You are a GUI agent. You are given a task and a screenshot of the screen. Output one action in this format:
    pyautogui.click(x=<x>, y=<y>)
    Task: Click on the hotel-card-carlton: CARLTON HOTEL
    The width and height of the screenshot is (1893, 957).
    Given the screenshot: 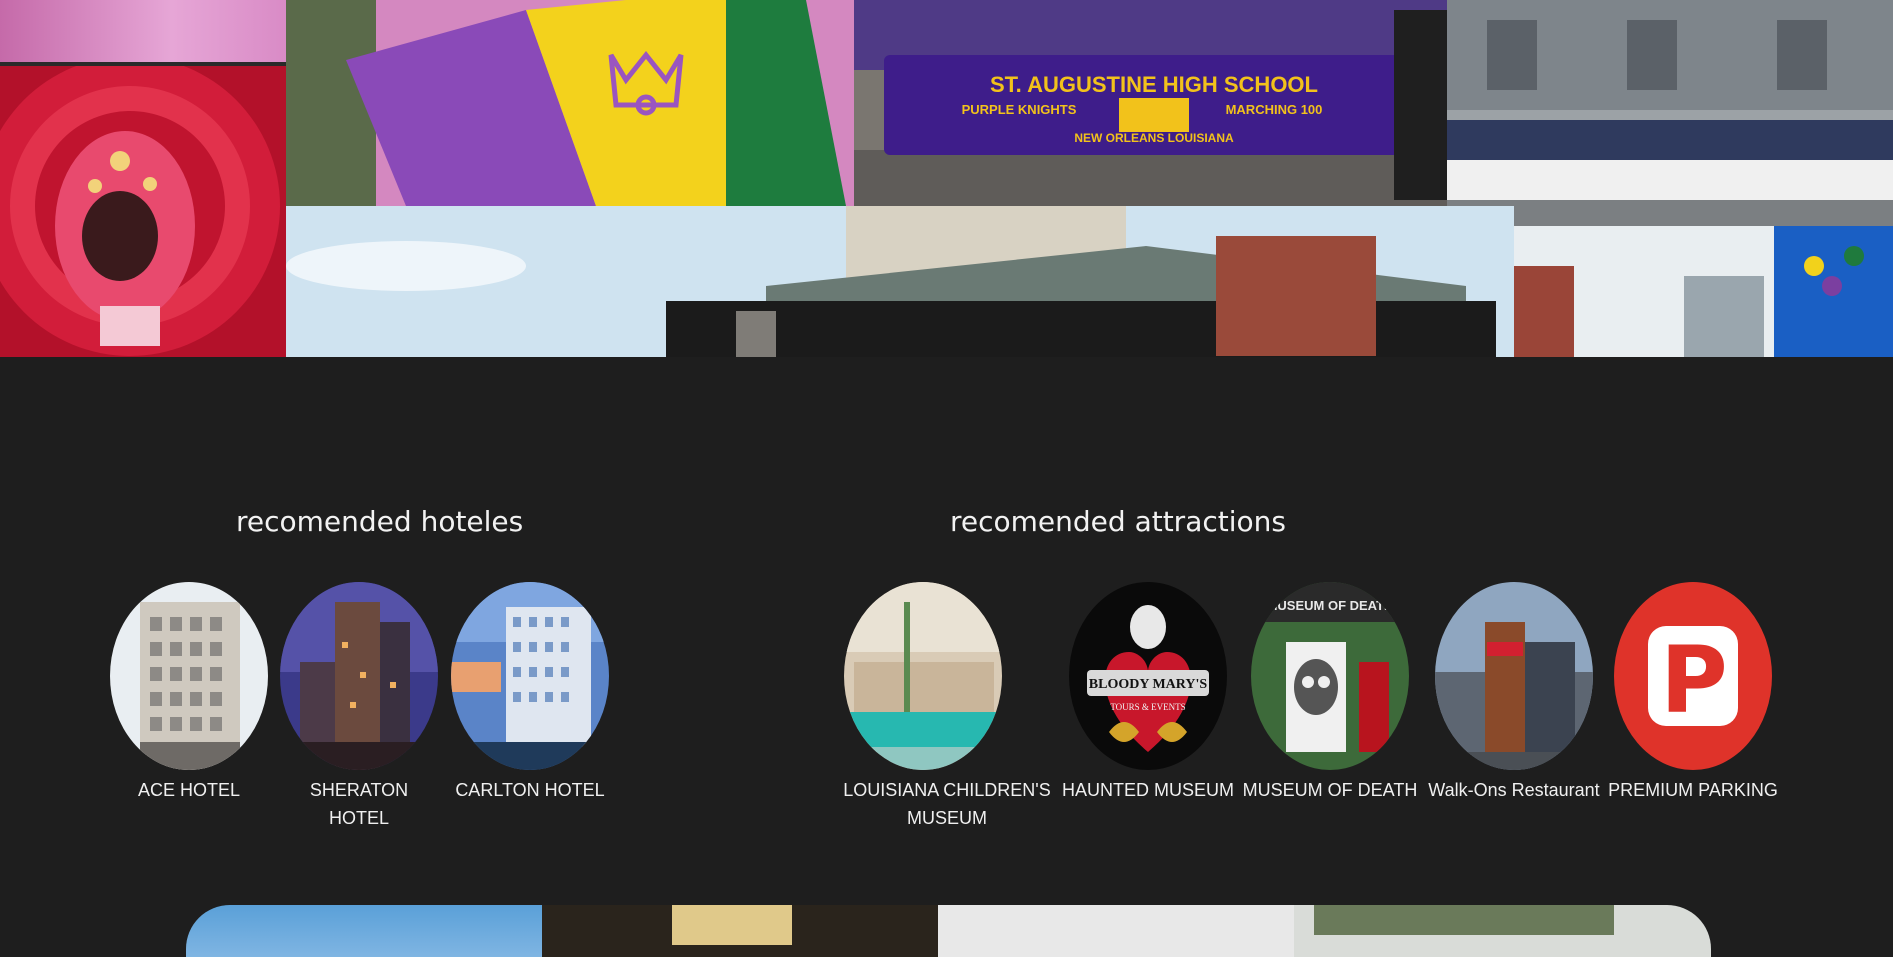 What is the action you would take?
    pyautogui.click(x=530, y=693)
    